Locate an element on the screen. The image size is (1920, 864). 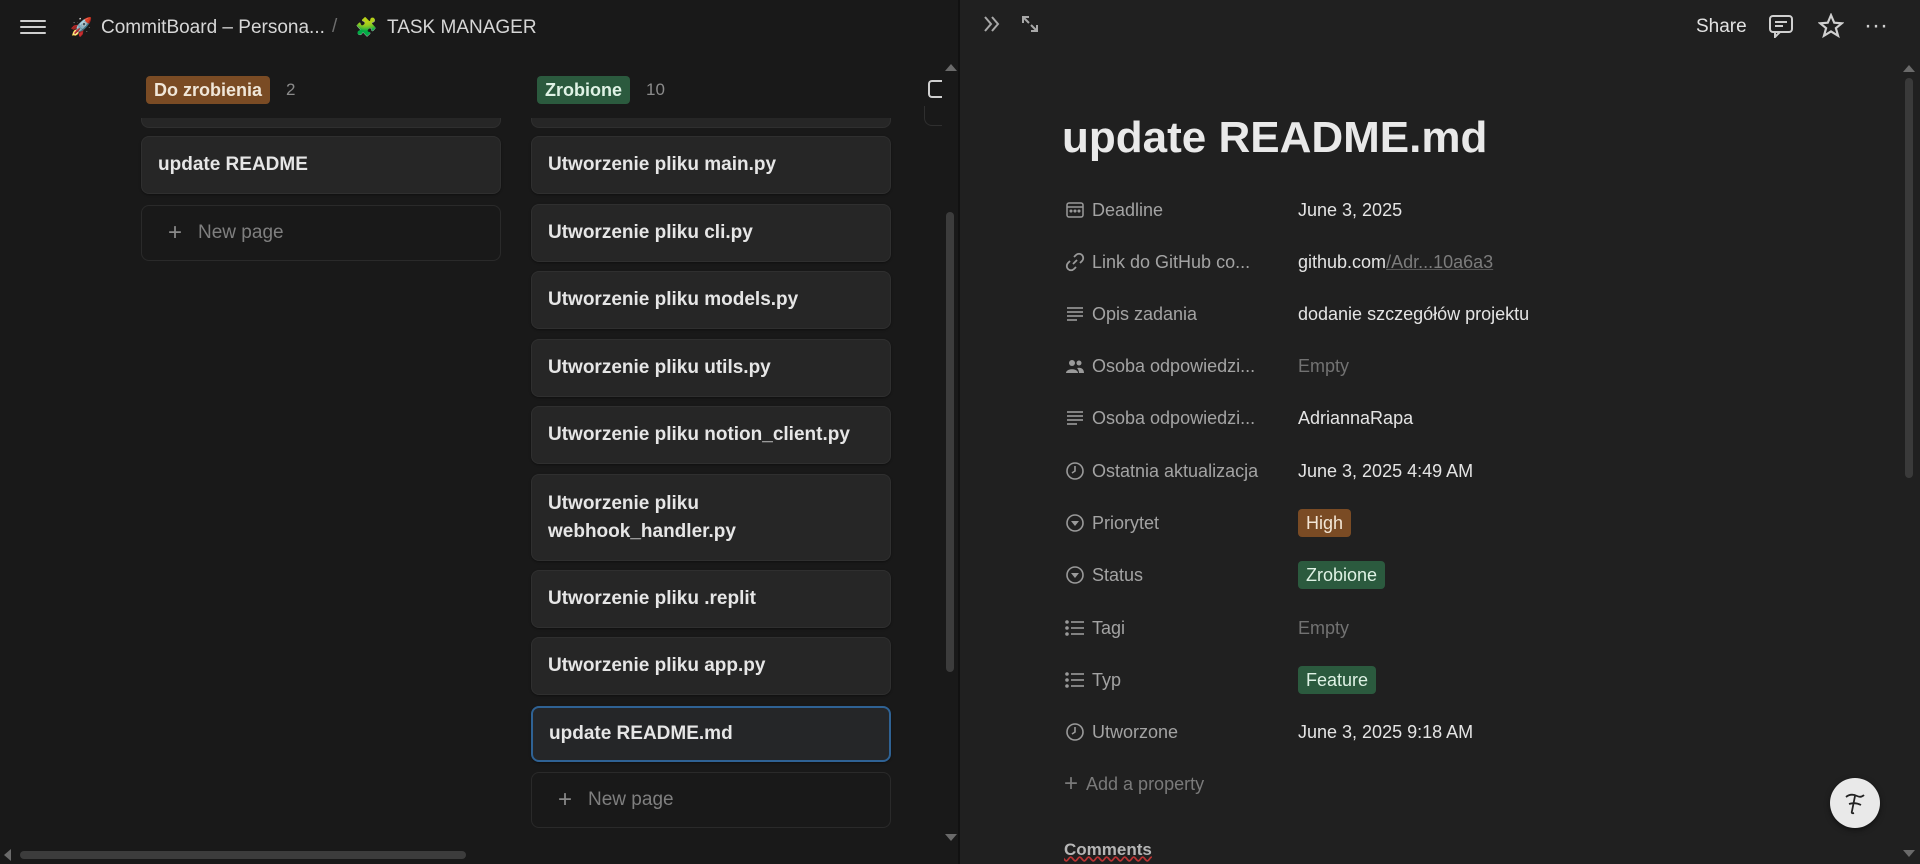
priority-tag: High is located at coordinates (1325, 523).